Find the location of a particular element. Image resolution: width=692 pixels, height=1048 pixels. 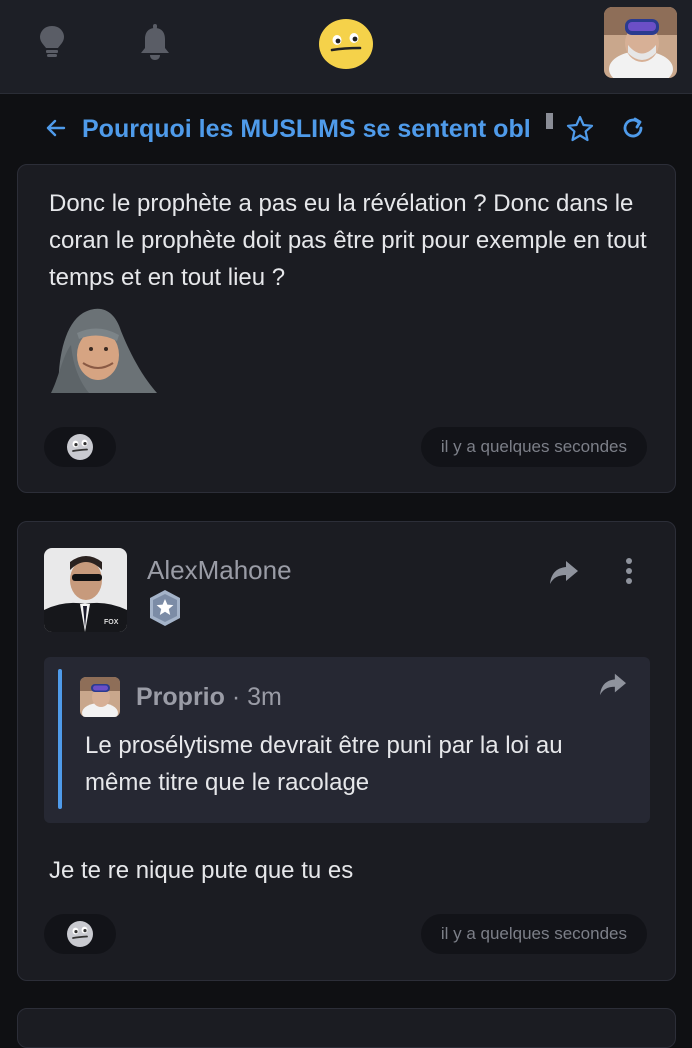

refresh-icon is located at coordinates (633, 130).